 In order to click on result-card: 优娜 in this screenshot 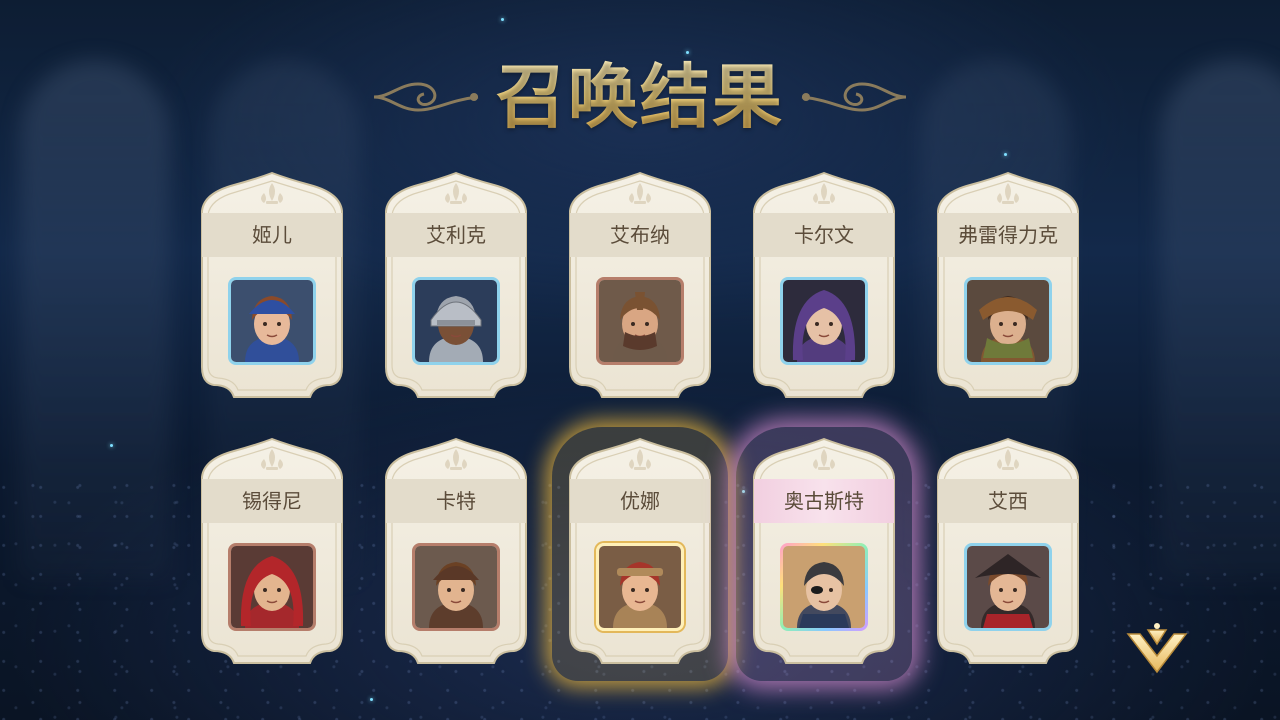, I will do `click(640, 554)`.